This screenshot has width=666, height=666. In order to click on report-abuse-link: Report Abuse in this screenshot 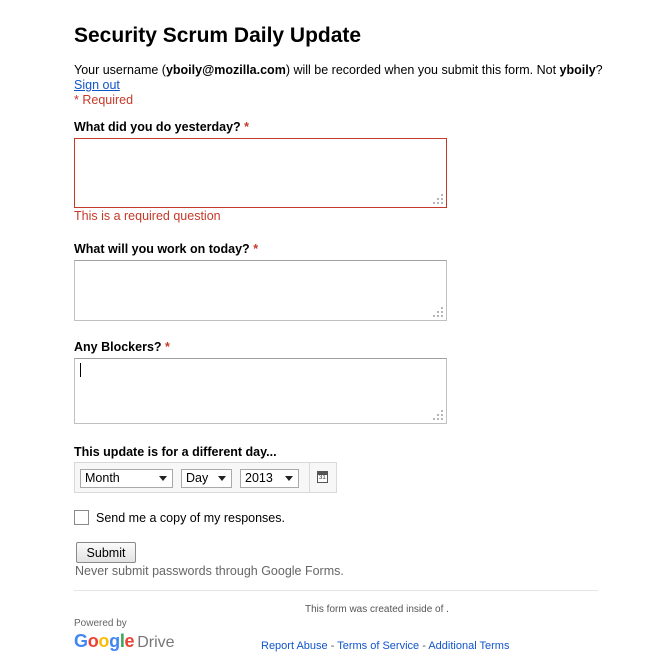, I will do `click(294, 646)`.